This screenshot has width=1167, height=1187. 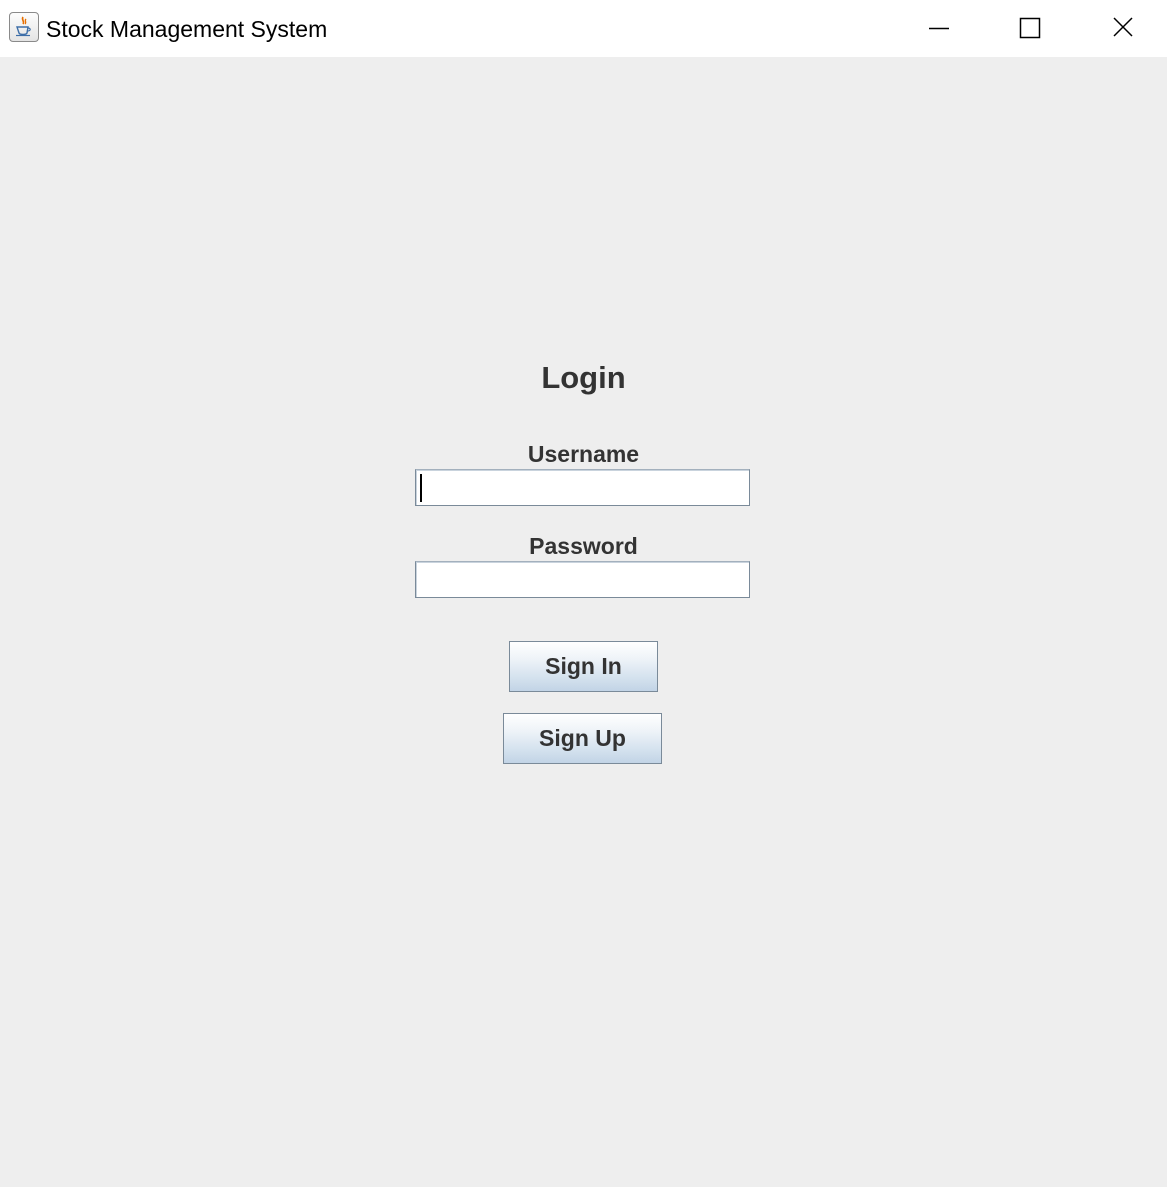 I want to click on password-label: Password, so click(x=583, y=546).